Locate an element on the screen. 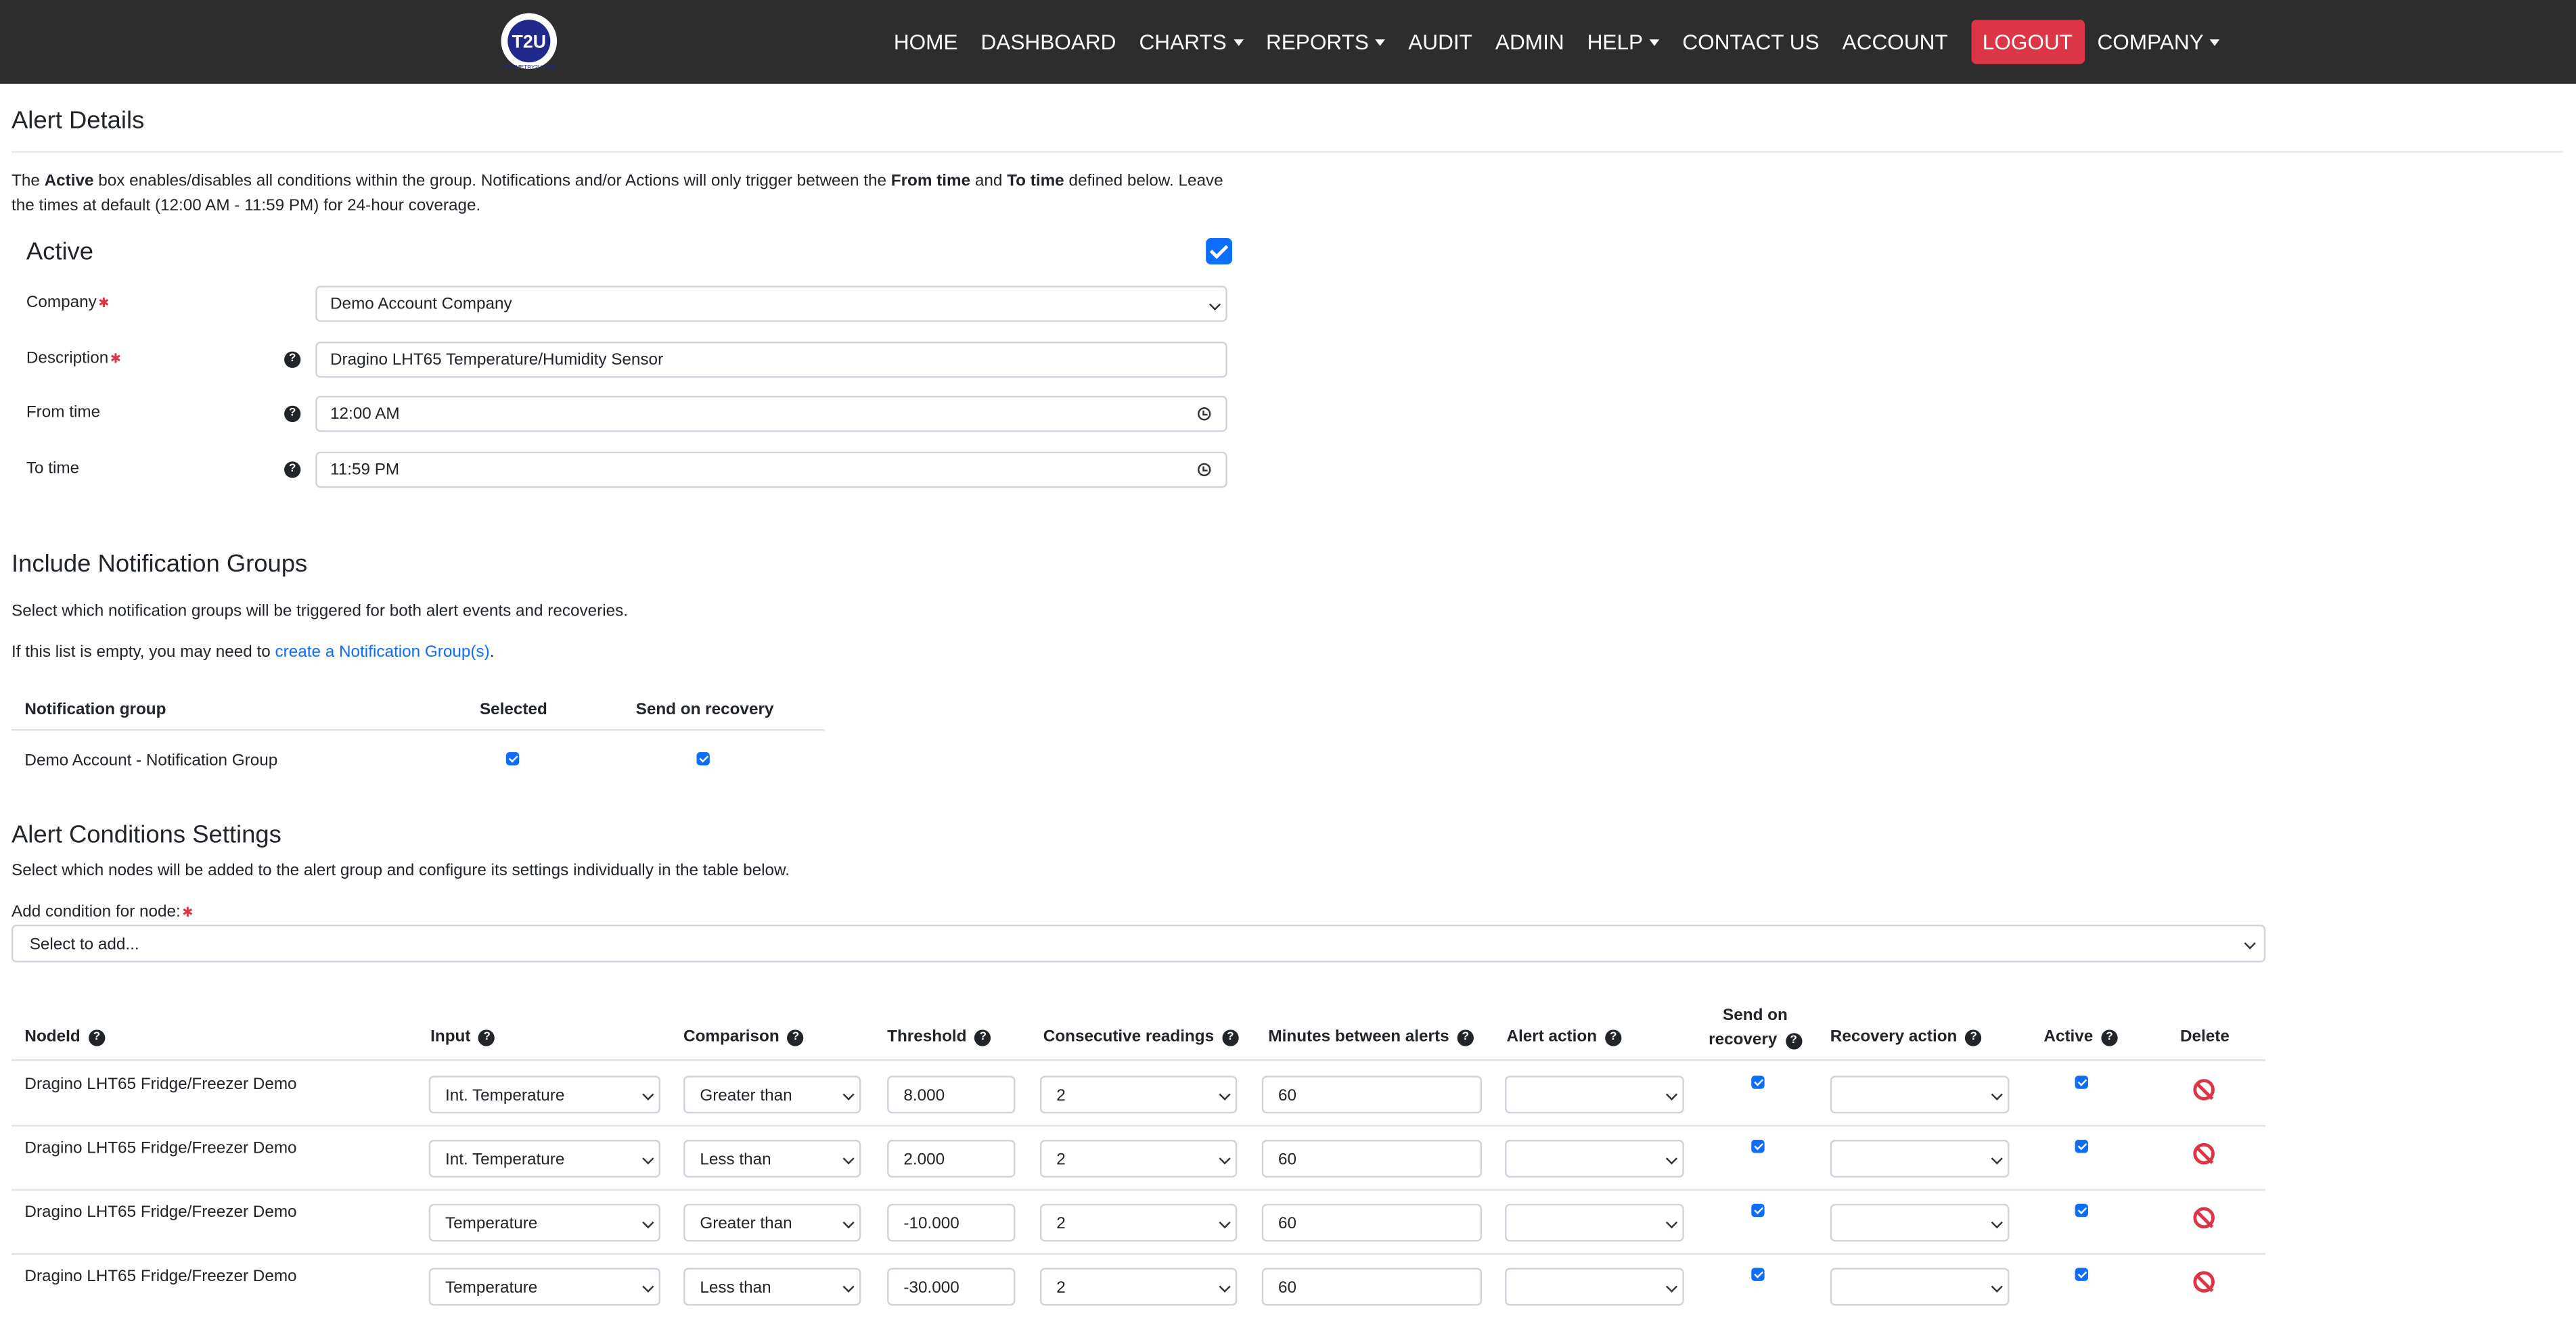  logout-button: LOGOUT is located at coordinates (2027, 42).